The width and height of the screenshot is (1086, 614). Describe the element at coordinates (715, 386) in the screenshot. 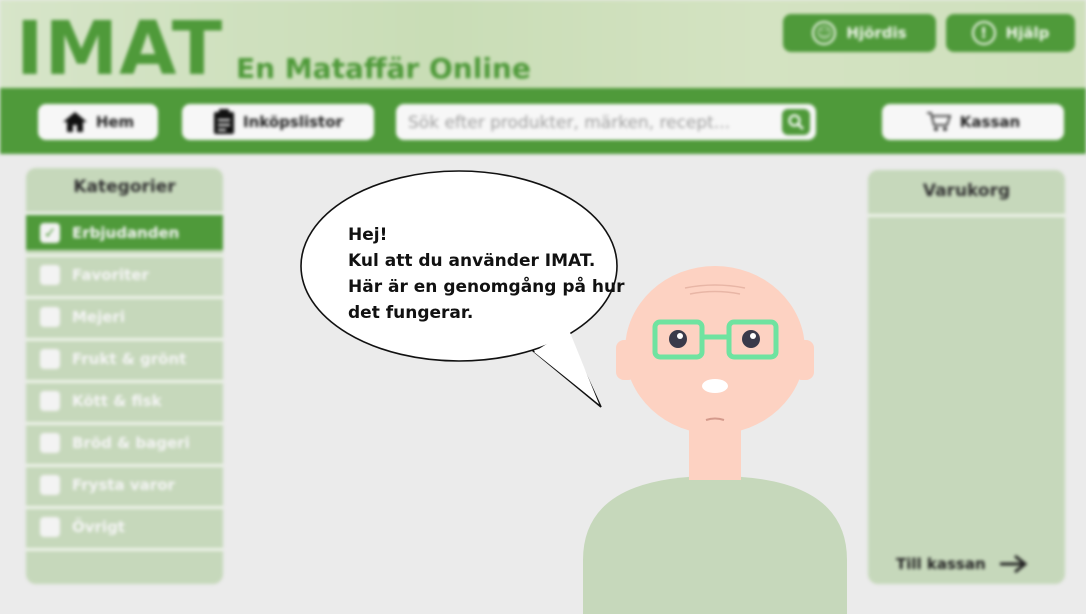

I see `character-nose` at that location.